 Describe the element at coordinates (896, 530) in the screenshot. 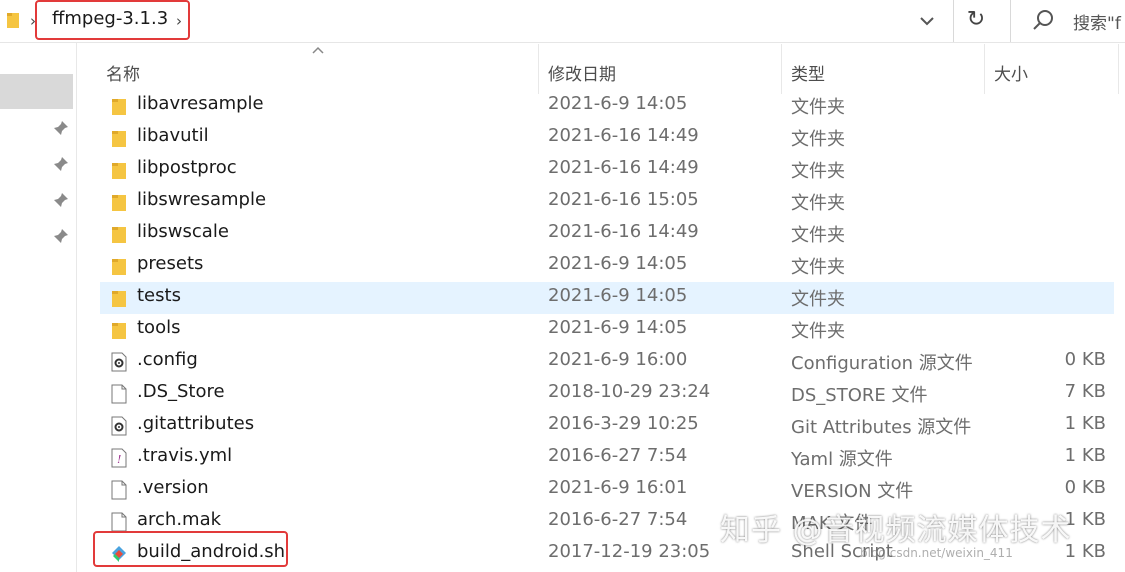

I see `watermark: 知乎 @音视频流媒体技术` at that location.